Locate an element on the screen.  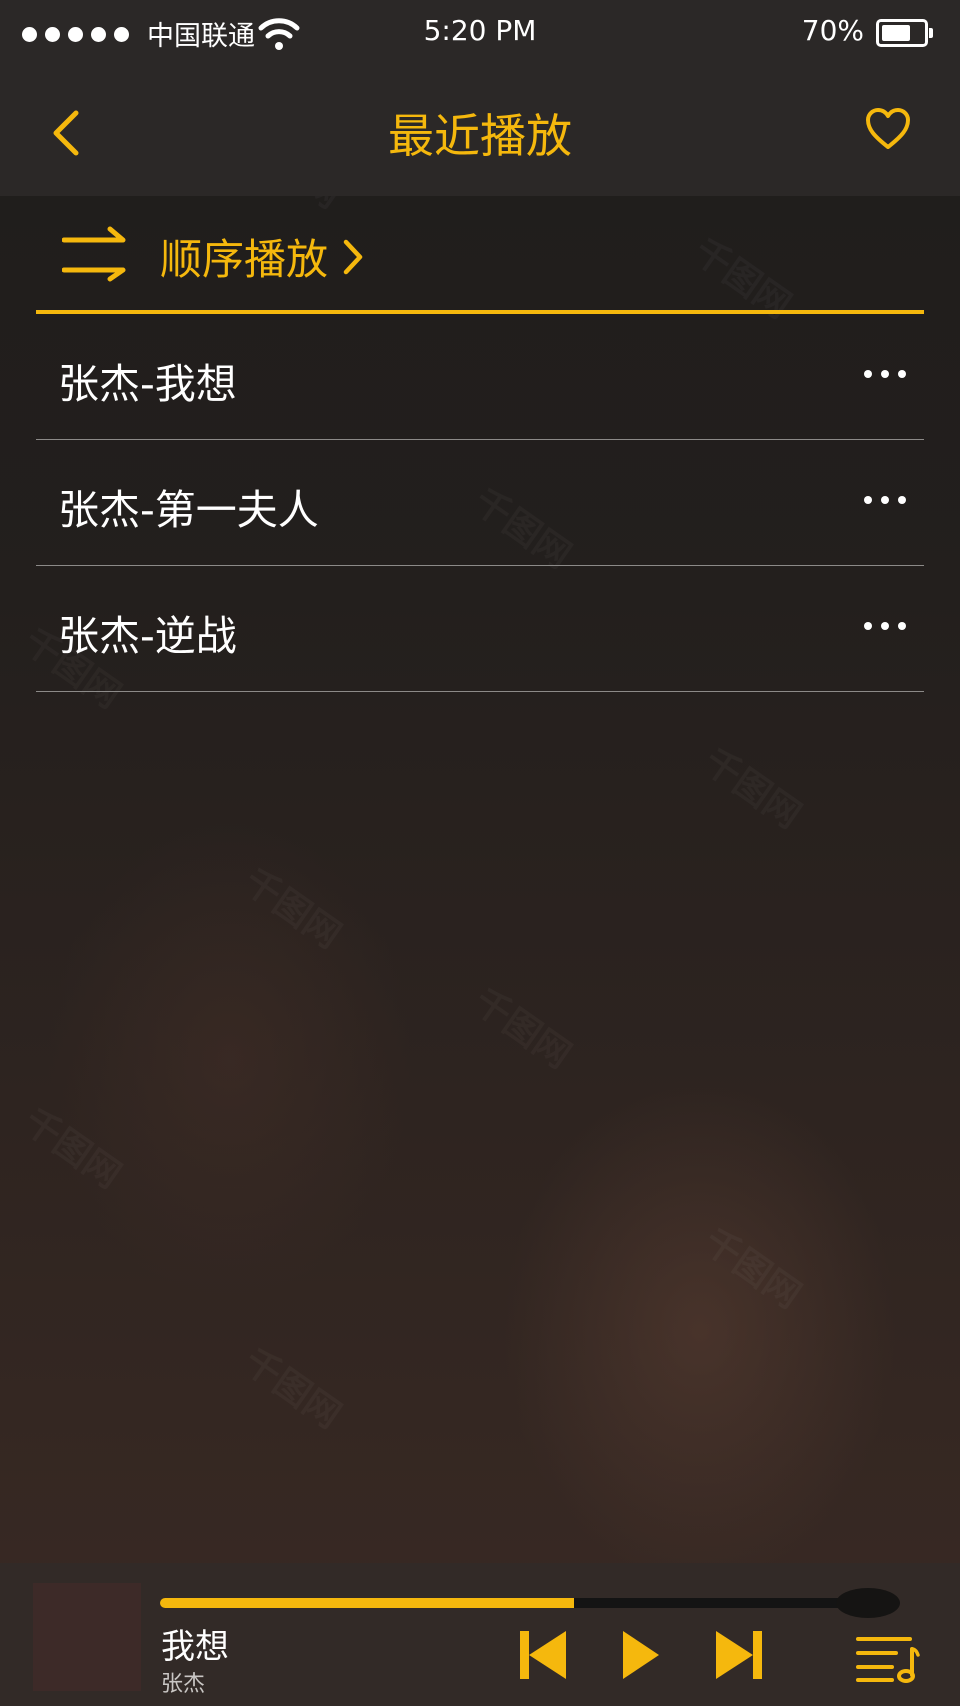
favorite-heart-button is located at coordinates (888, 129).